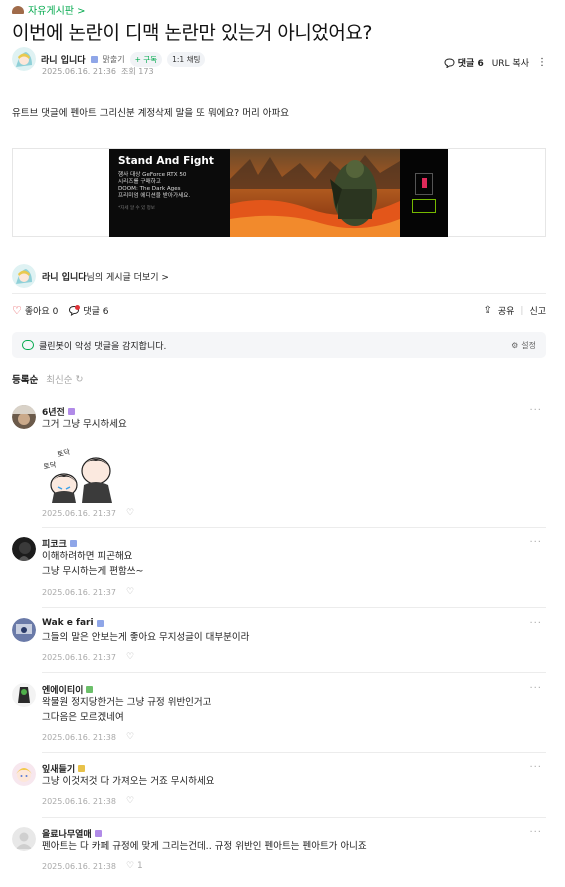 This screenshot has width=565, height=887. Describe the element at coordinates (79, 379) in the screenshot. I see `refresh-icon: ↻` at that location.